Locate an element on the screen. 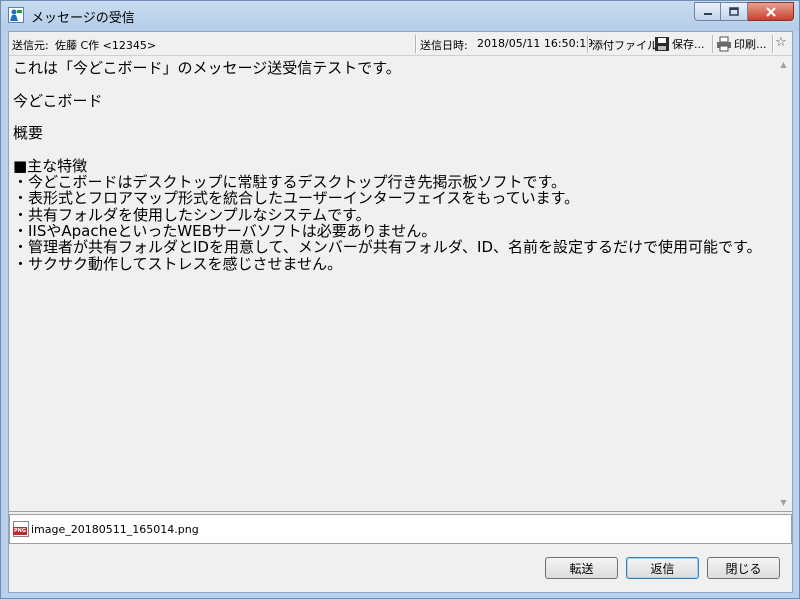 This screenshot has width=800, height=599. attachment-list: PNG image_20180511_165014.png is located at coordinates (400, 529).